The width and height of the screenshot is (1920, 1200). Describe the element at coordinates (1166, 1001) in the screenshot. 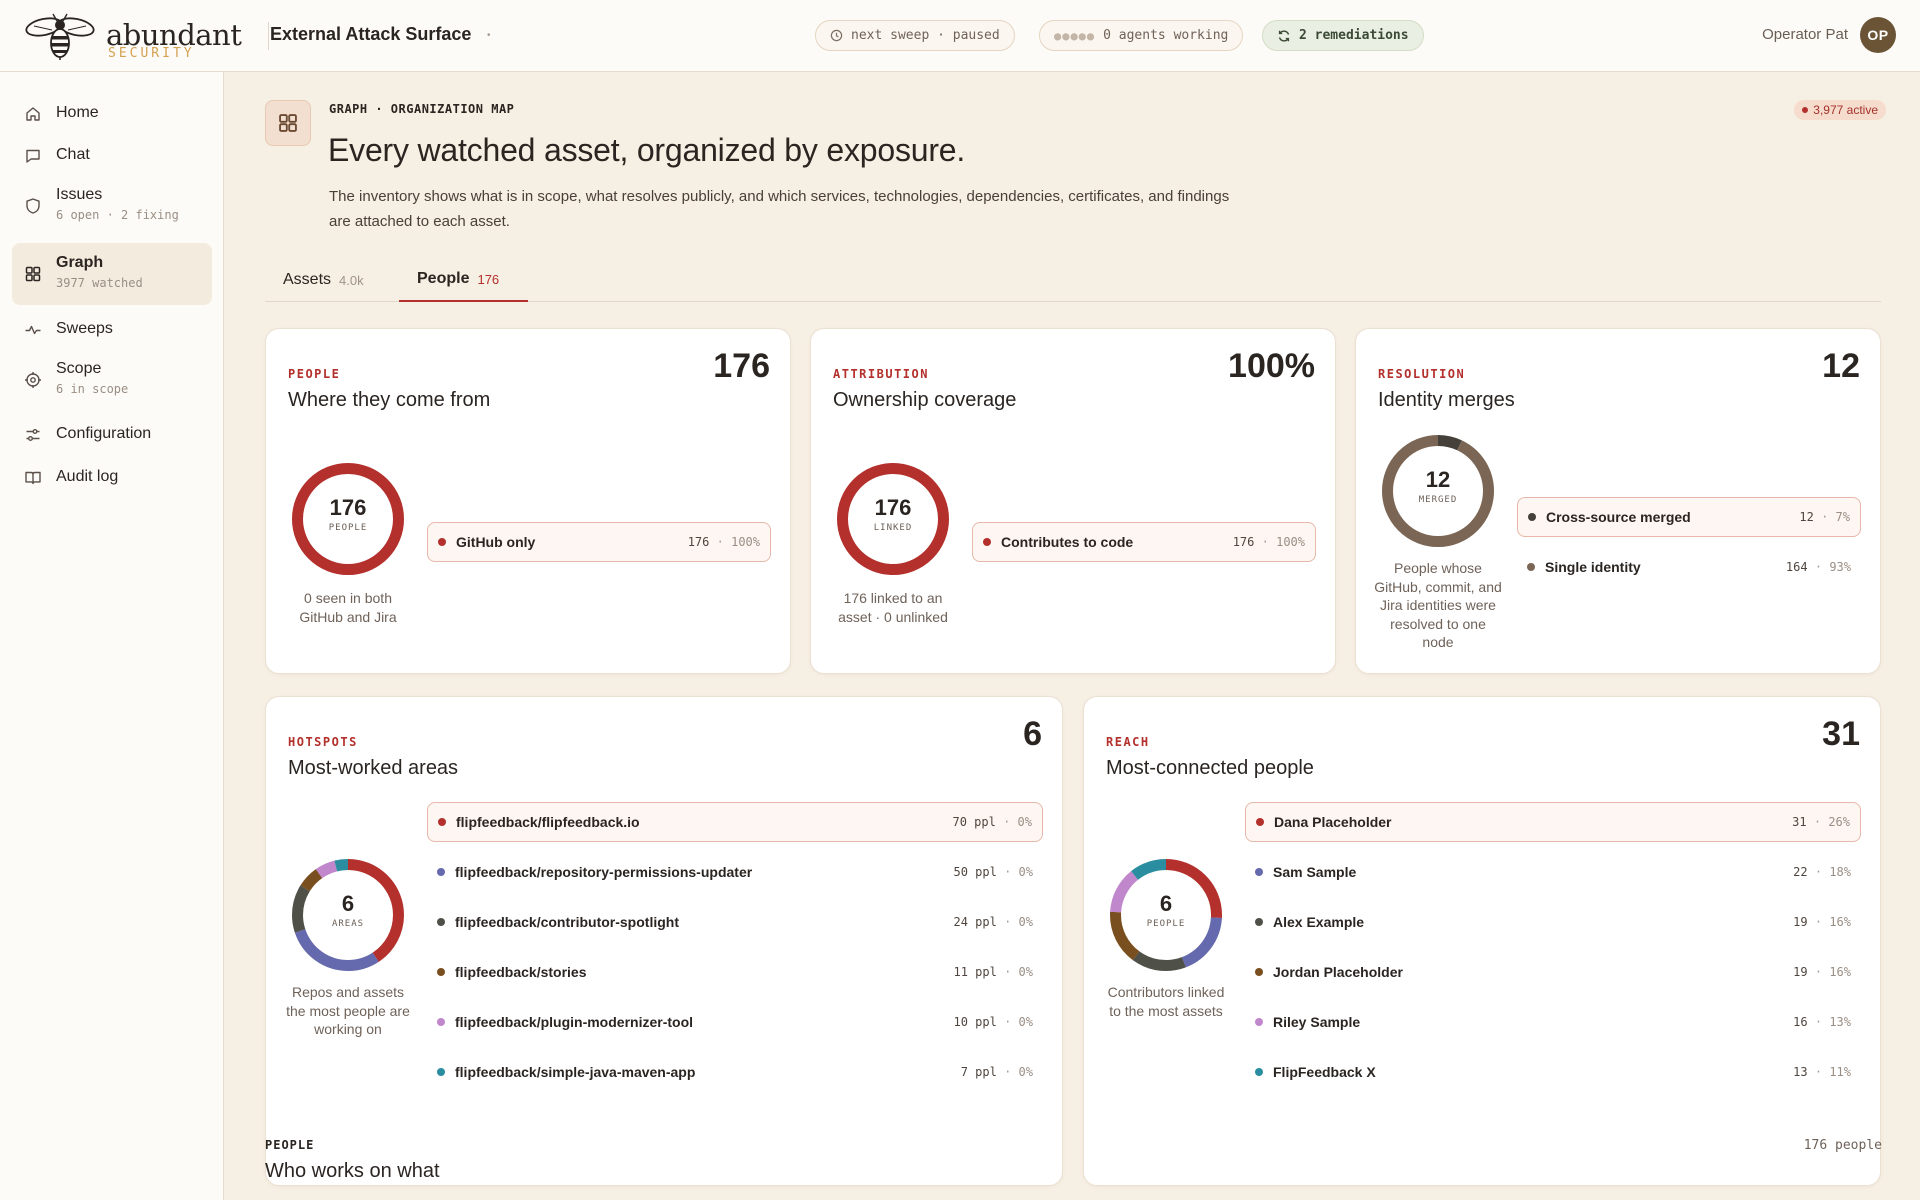

I see `donut-caption: Contributors linked to the most assets` at that location.